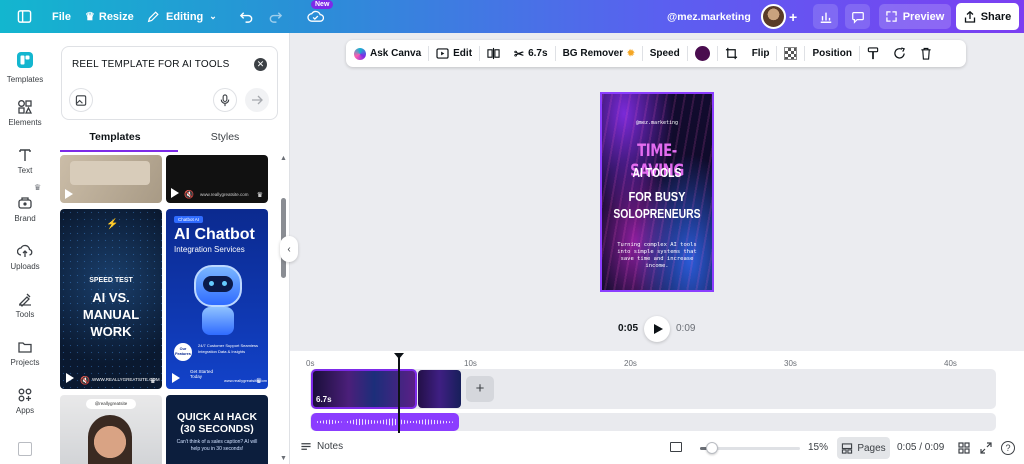  What do you see at coordinates (153, 16) in the screenshot?
I see `pencil-icon` at bounding box center [153, 16].